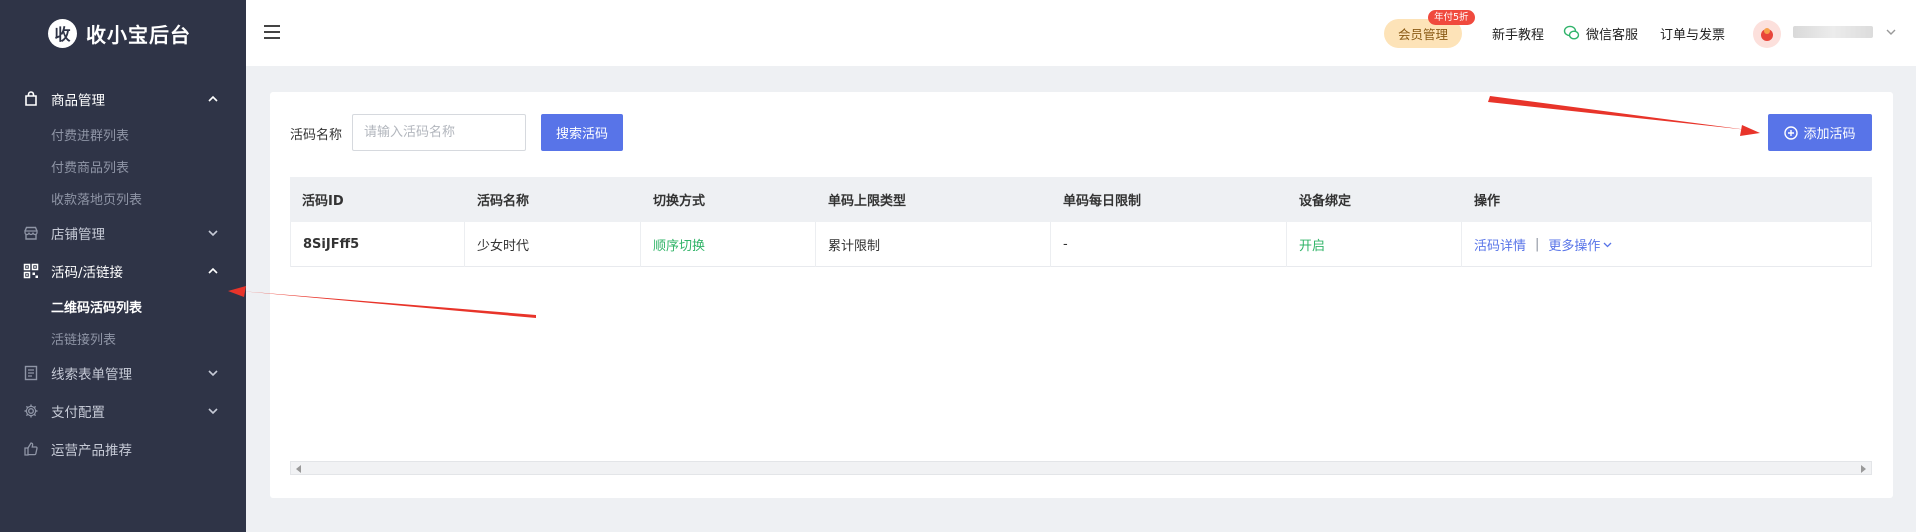  I want to click on add-live-code-button: 添加活码, so click(1820, 132).